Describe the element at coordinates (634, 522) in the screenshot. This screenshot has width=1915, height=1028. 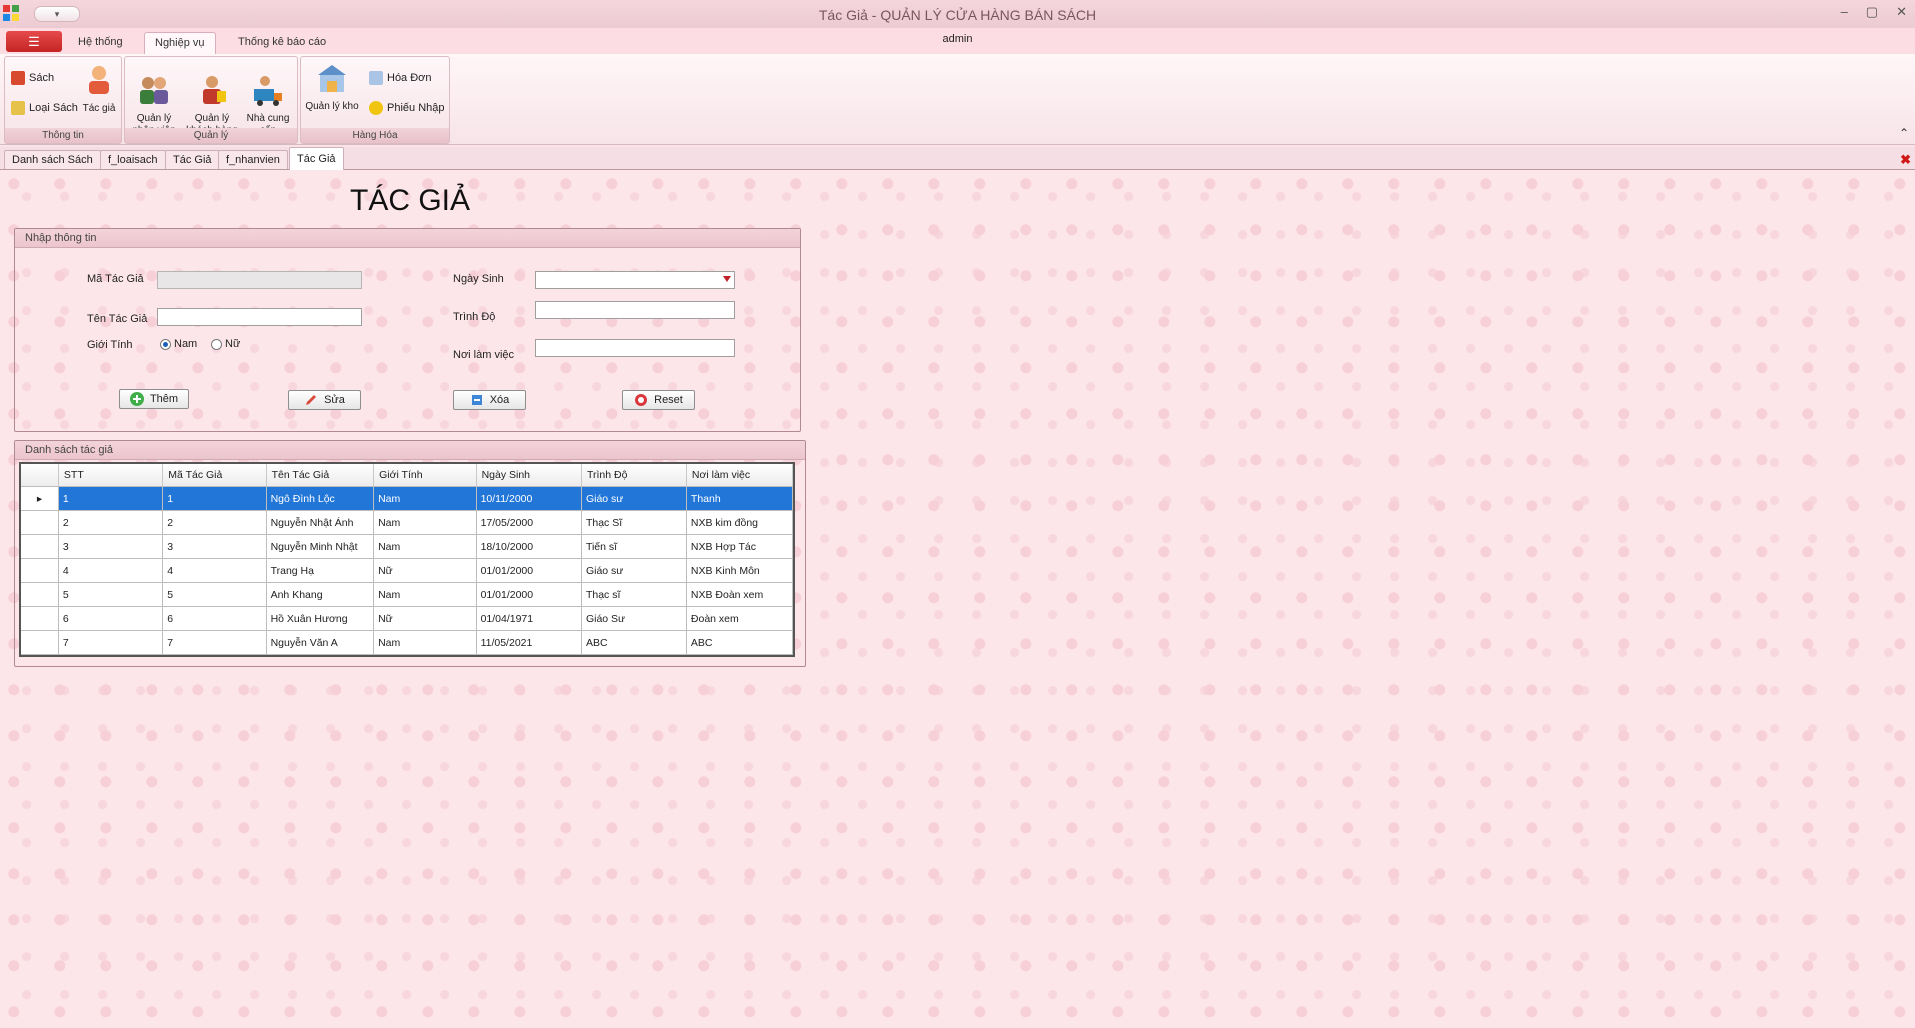
I see `cell-trinh-do: Thạc Sĩ` at that location.